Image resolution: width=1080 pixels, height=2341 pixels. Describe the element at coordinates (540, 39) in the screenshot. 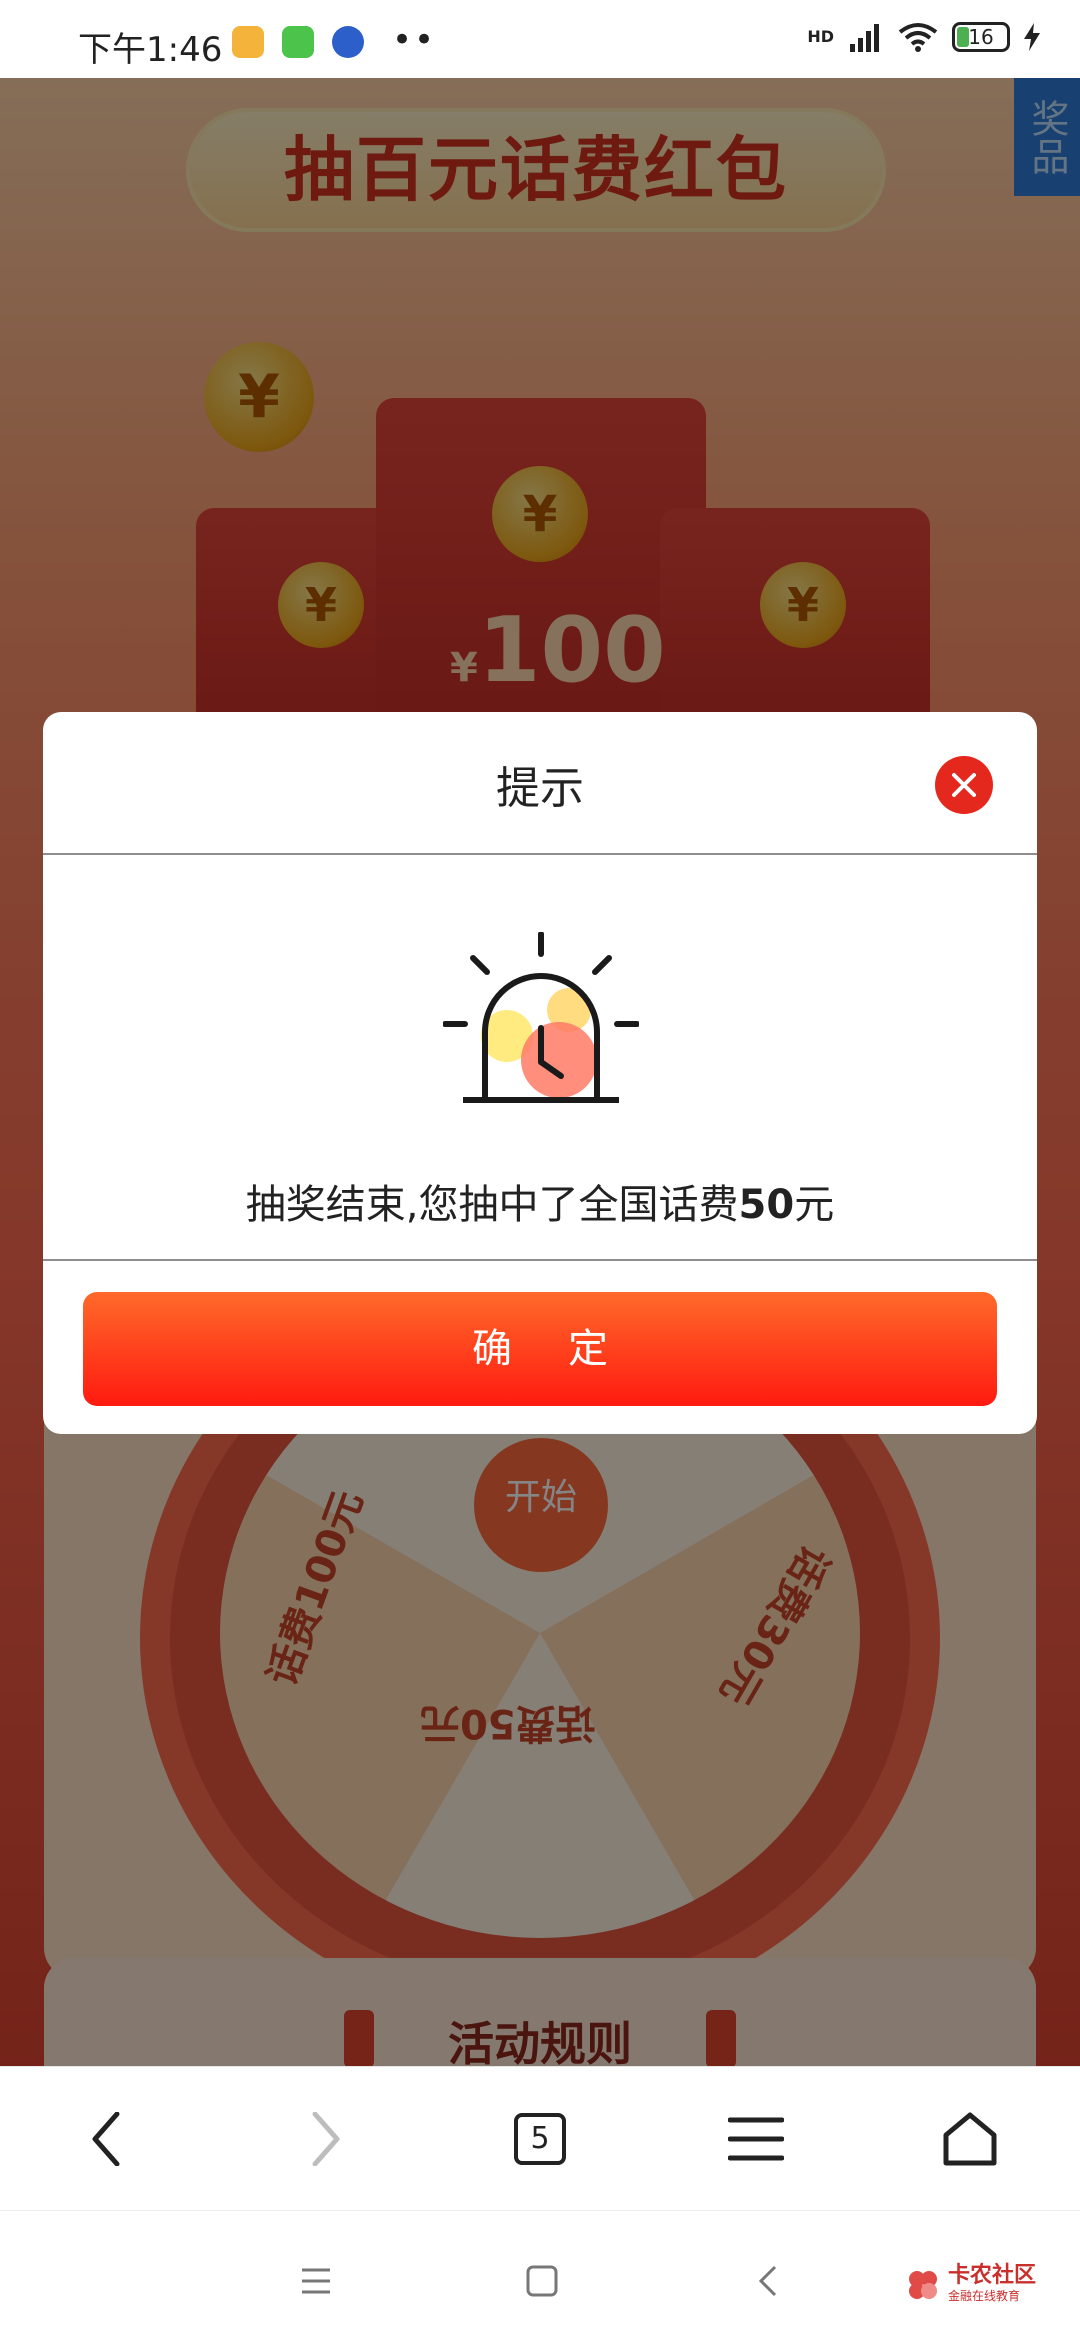

I see `status-bar: 下午1:46 •• HD 16` at that location.